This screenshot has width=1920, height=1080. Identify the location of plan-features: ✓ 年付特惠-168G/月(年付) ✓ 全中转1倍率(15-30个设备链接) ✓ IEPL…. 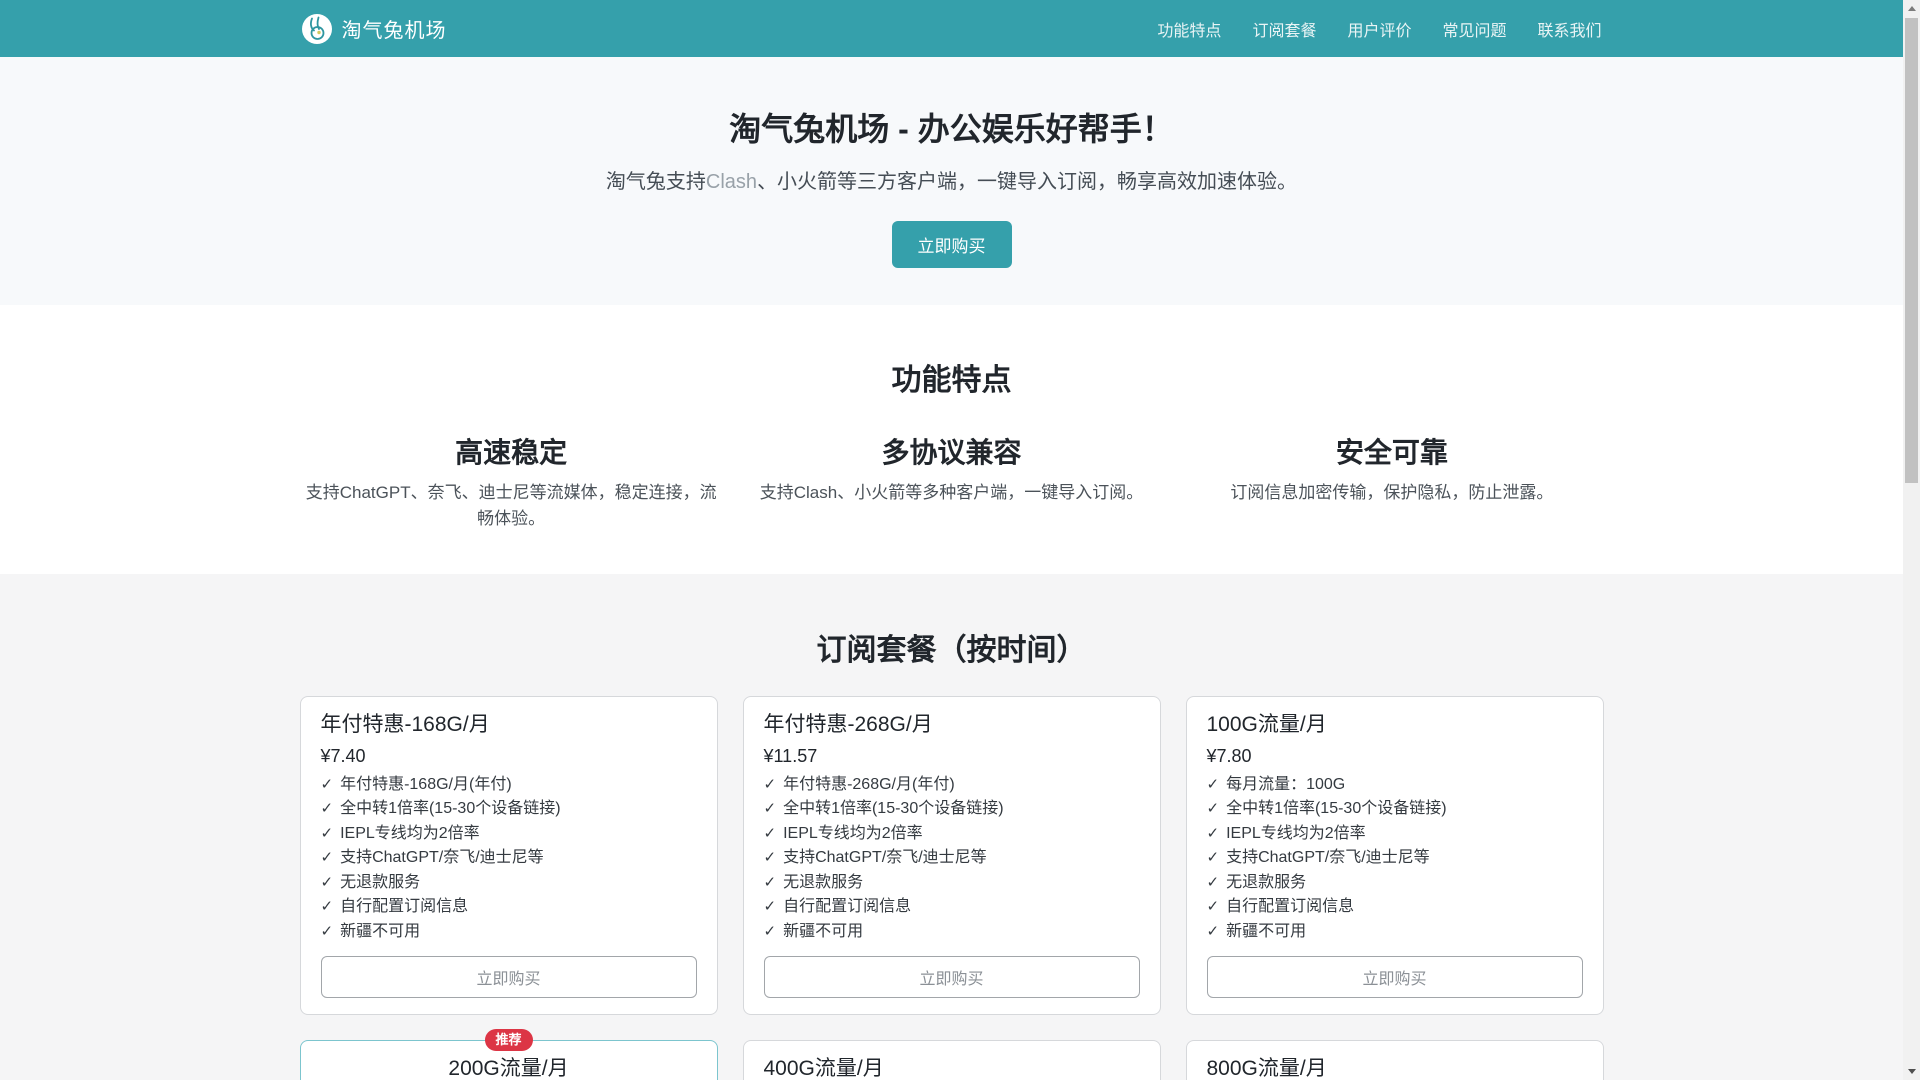
(509, 859).